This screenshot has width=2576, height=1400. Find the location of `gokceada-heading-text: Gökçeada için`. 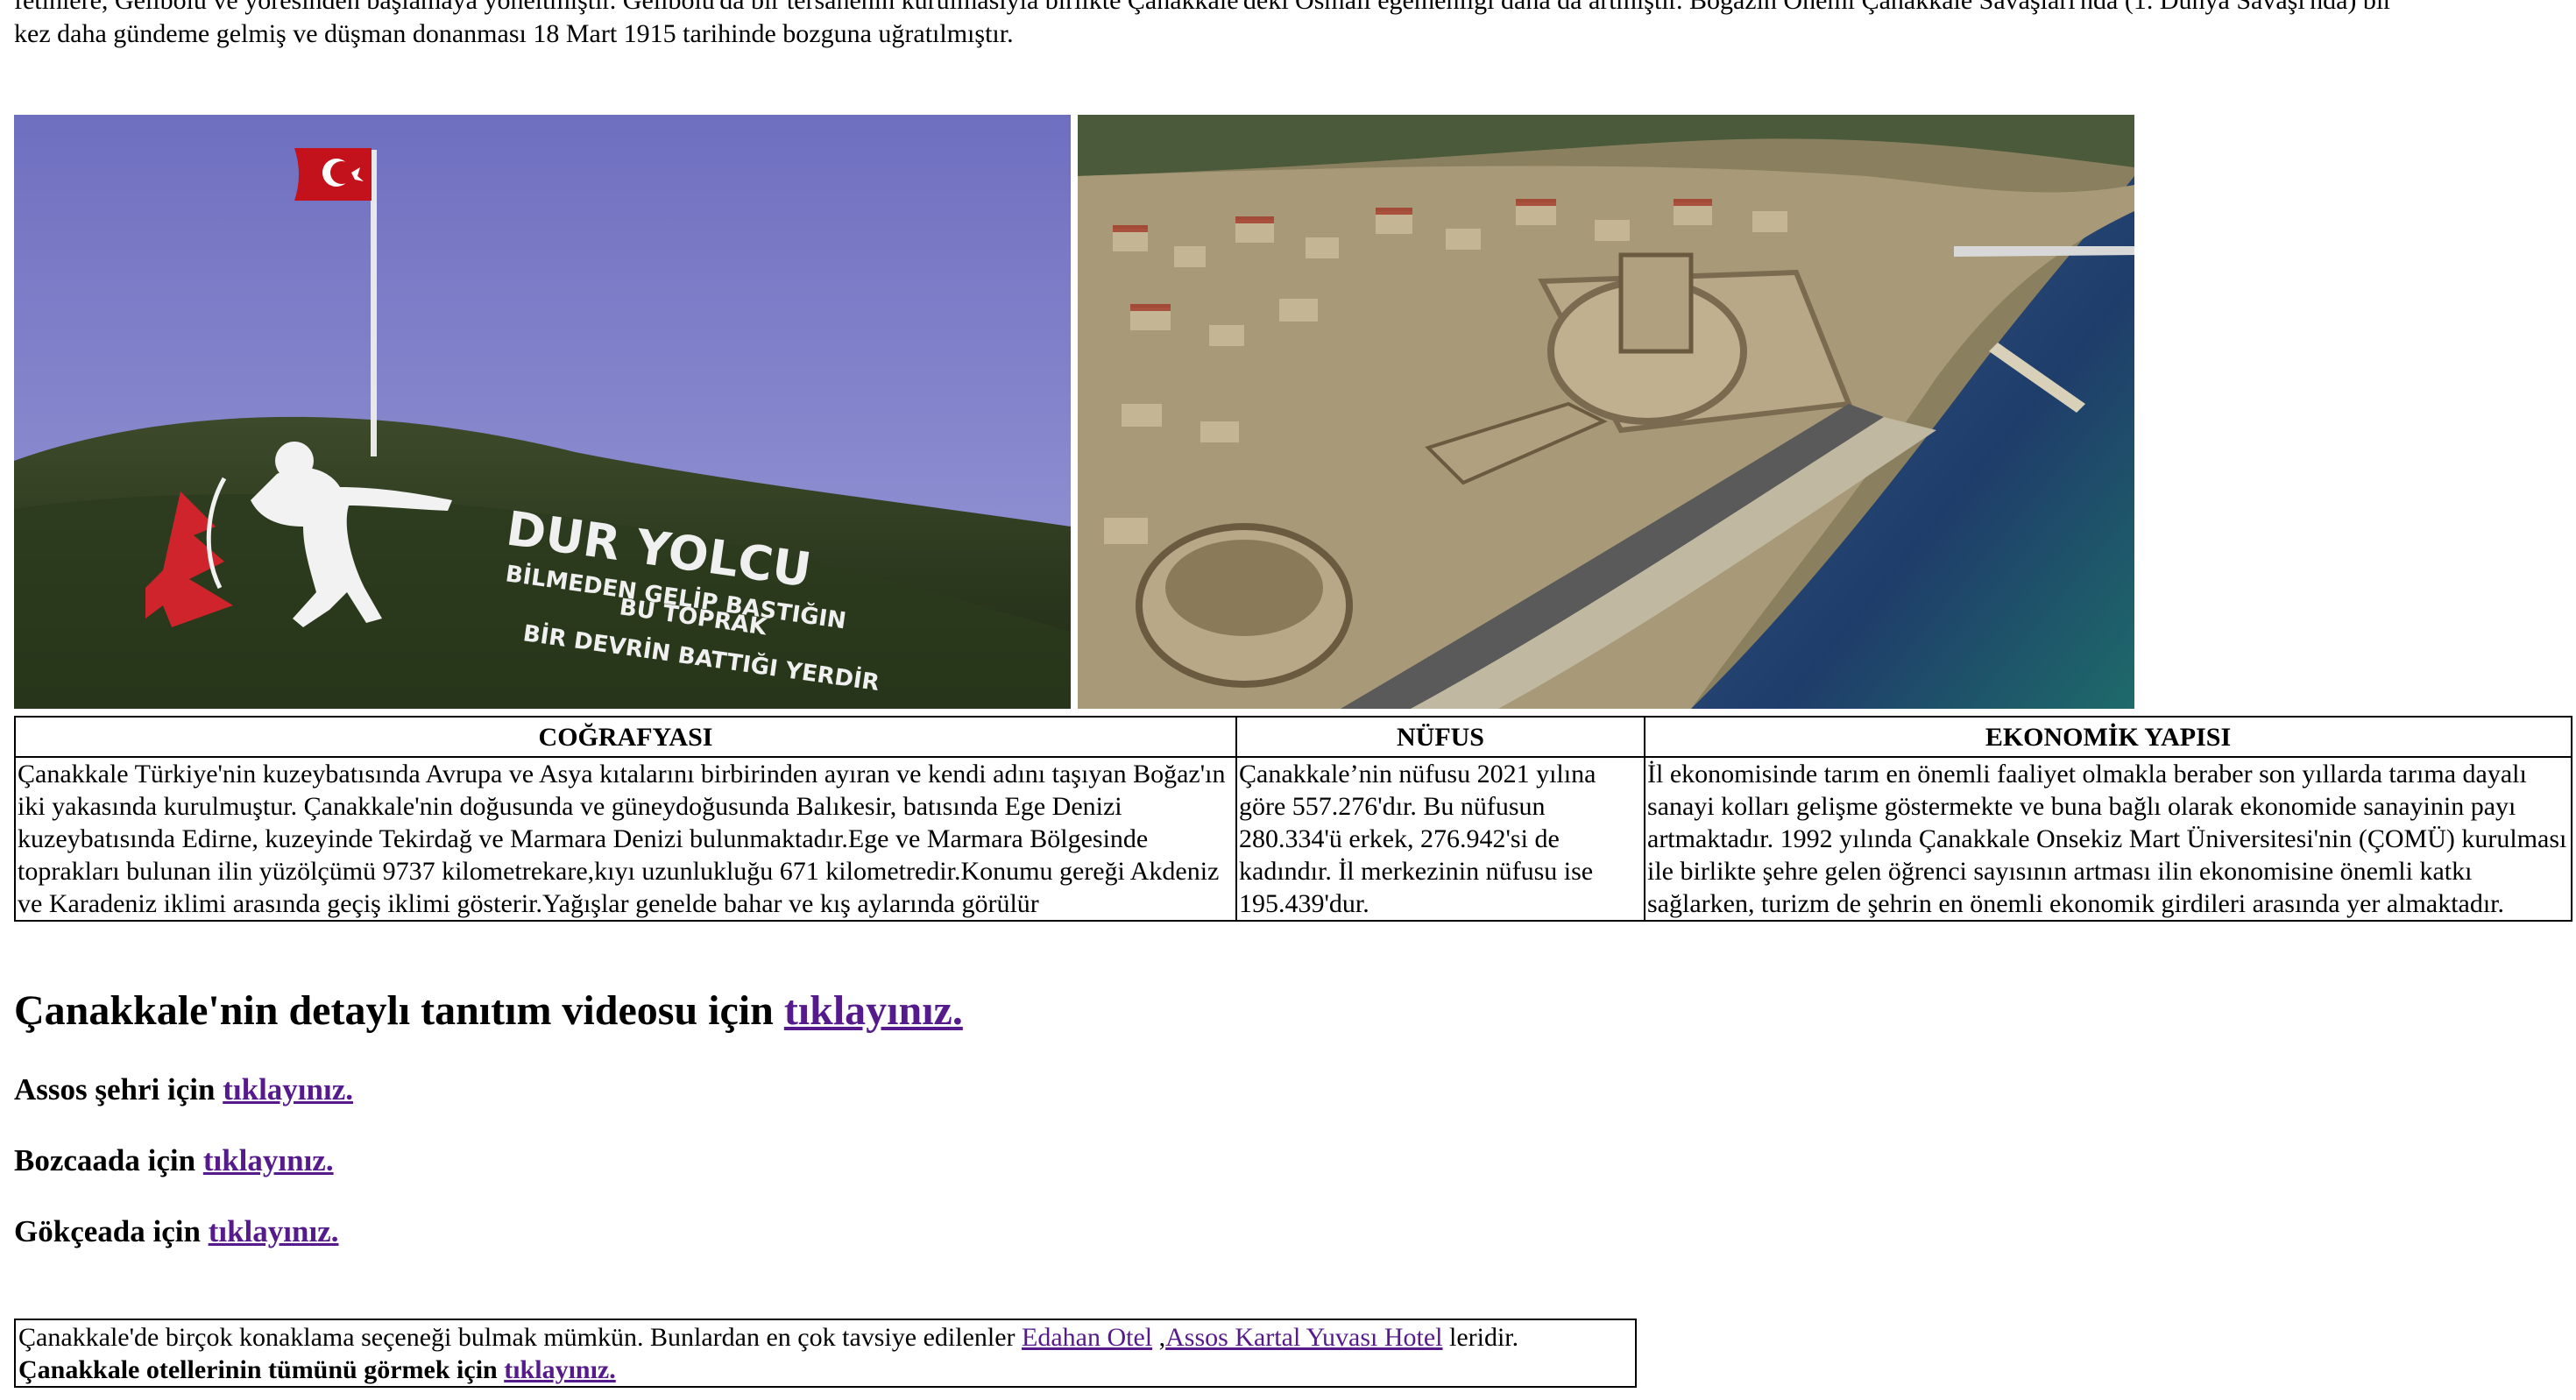

gokceada-heading-text: Gökçeada için is located at coordinates (111, 1231).